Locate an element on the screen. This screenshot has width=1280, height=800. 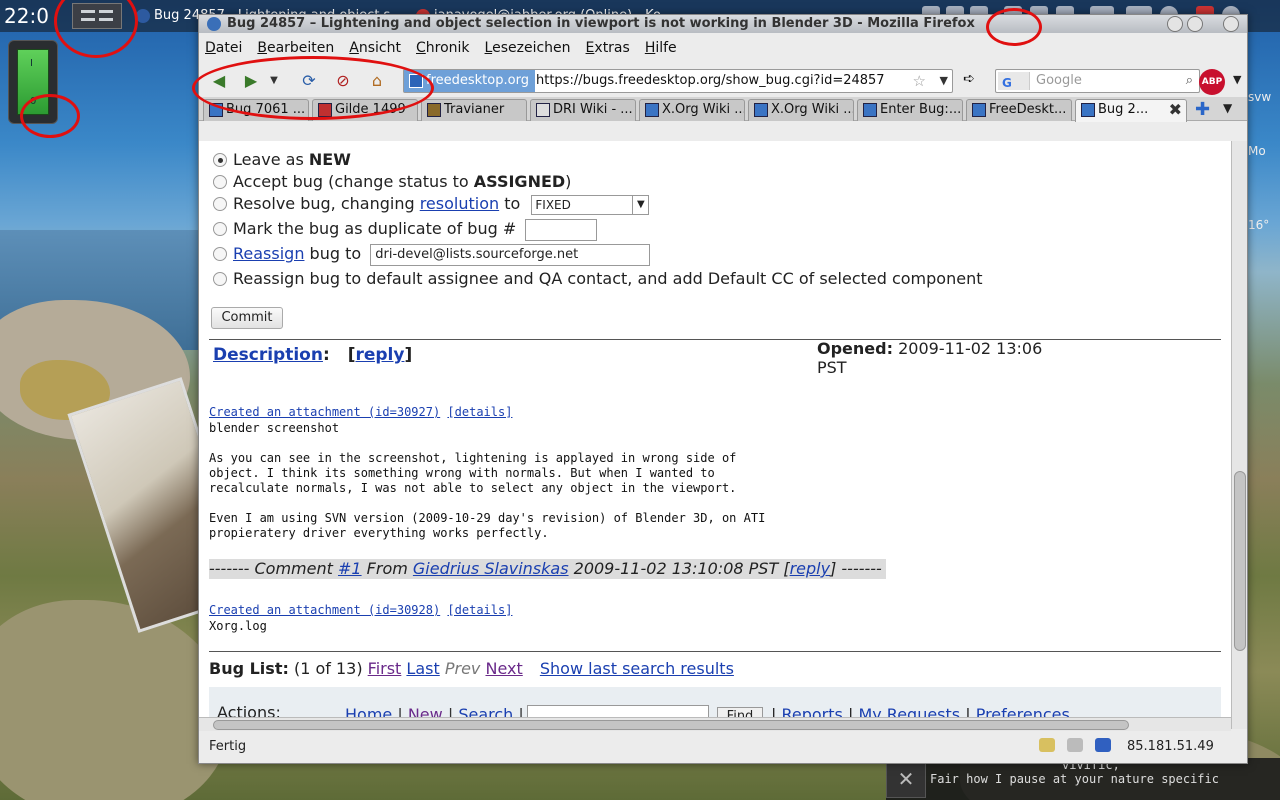
tab-gilde: Gilde 1499 is located at coordinates (365, 110).